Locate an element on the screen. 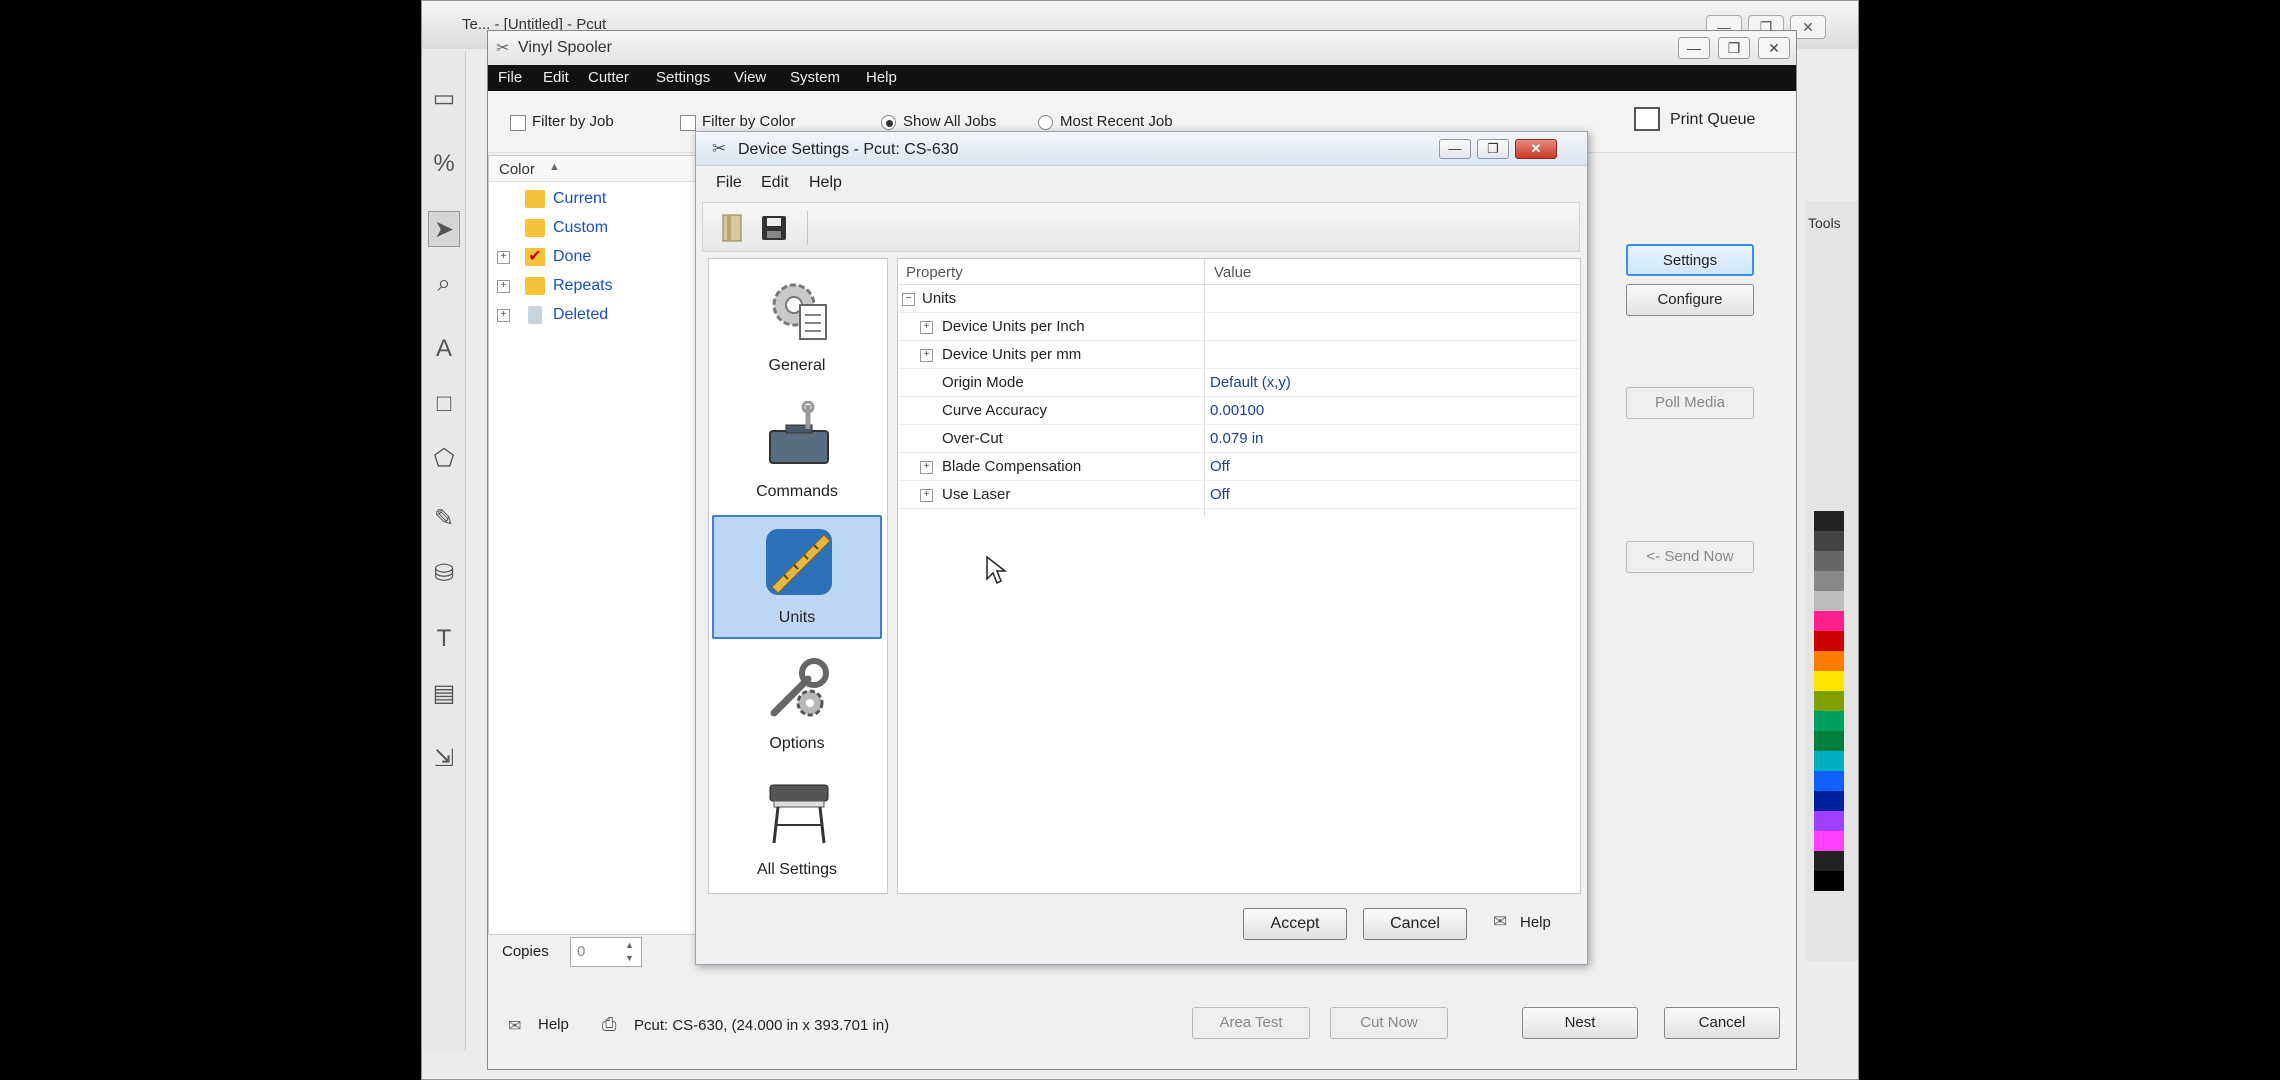 Image resolution: width=2280 pixels, height=1080 pixels. rectangle-tool-icon: □ is located at coordinates (444, 404).